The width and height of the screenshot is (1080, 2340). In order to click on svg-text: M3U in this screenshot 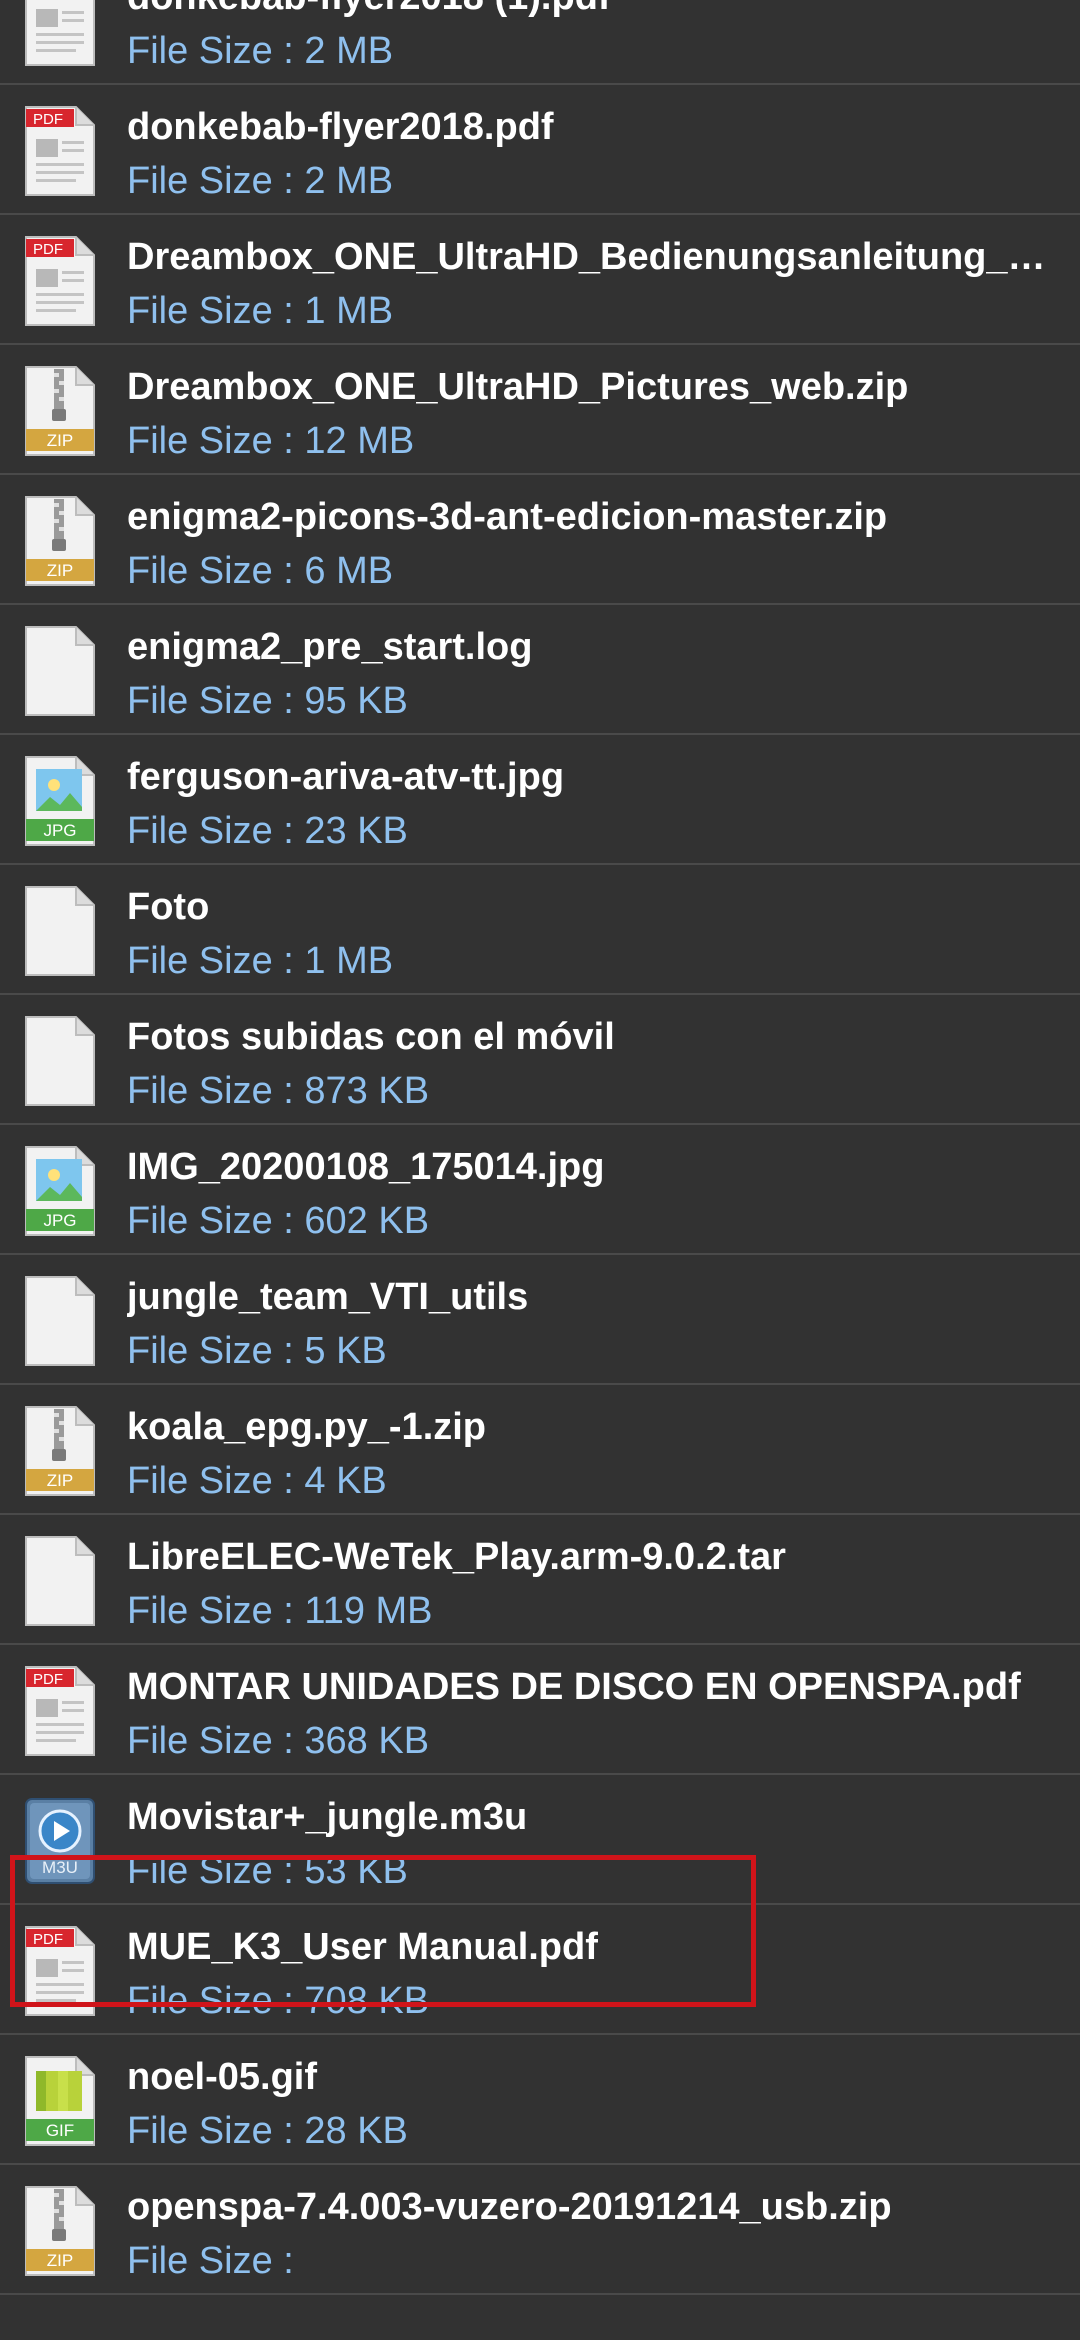, I will do `click(60, 1867)`.